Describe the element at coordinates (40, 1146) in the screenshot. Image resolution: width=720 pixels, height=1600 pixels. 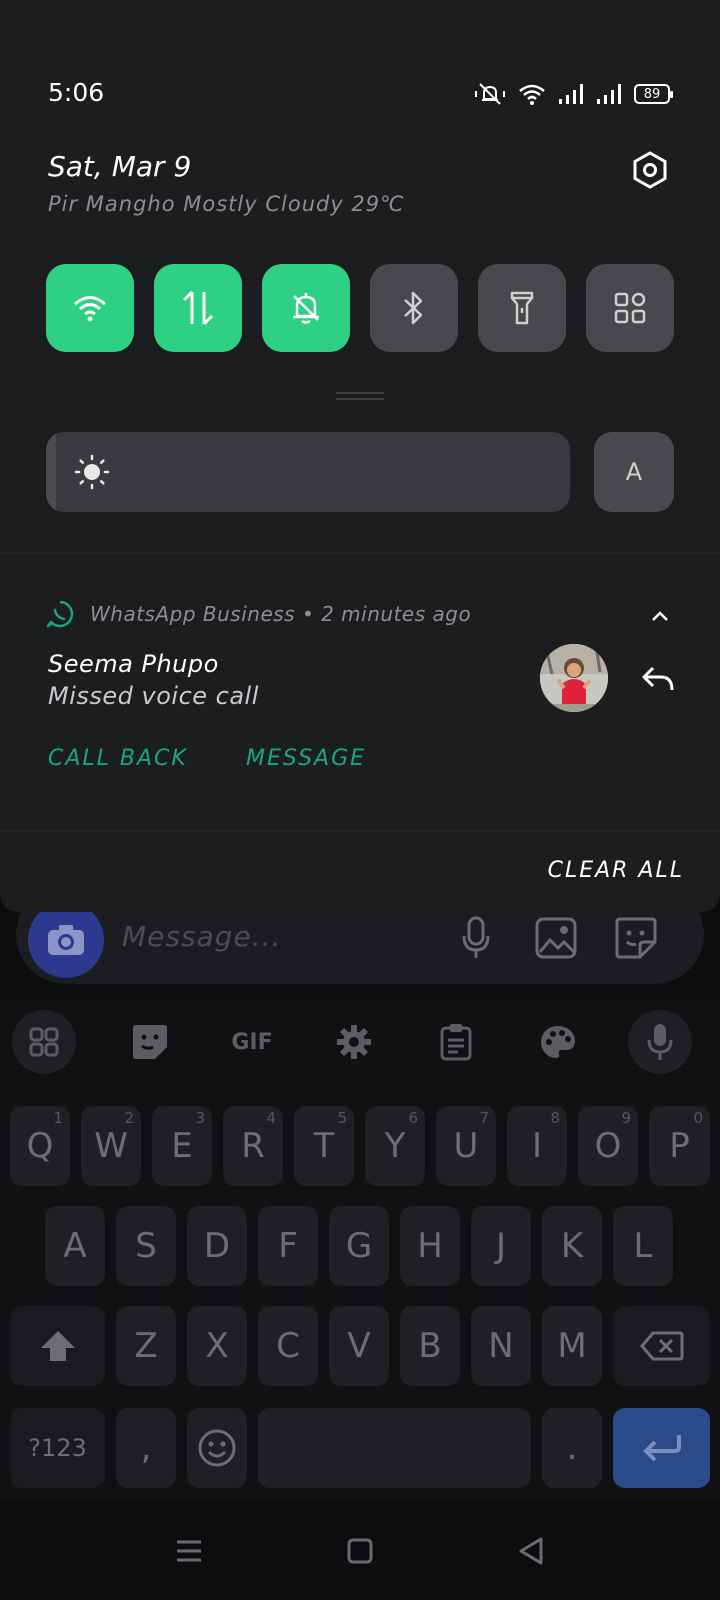
I see `key-q: Q1` at that location.